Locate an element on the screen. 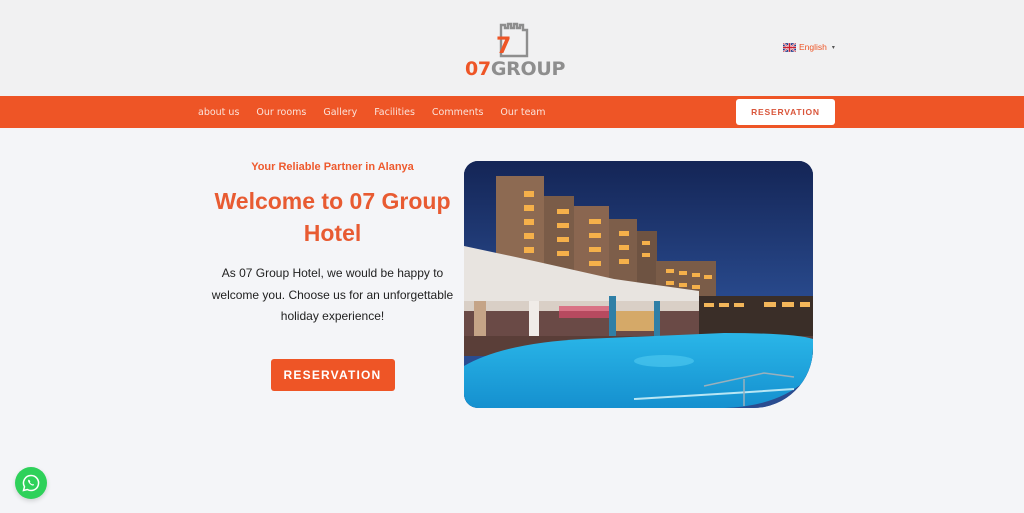 The height and width of the screenshot is (513, 1024). hero-reservation-button: RESERVATION is located at coordinates (332, 374).